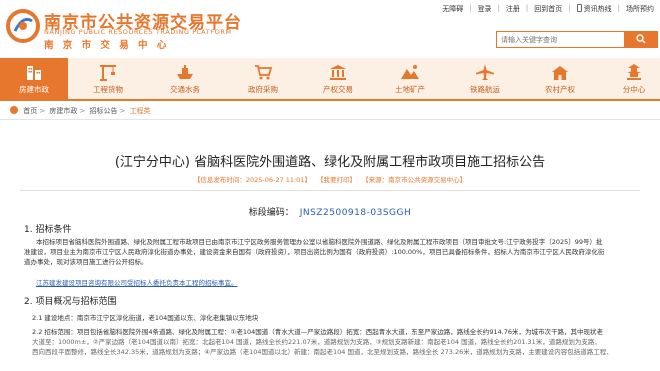 The height and width of the screenshot is (371, 660). I want to click on section-2-1: 2.1 建设地点：南京市江宁区淳化街道，老104国道以东、淳化老集镇以东地块, so click(342, 318).